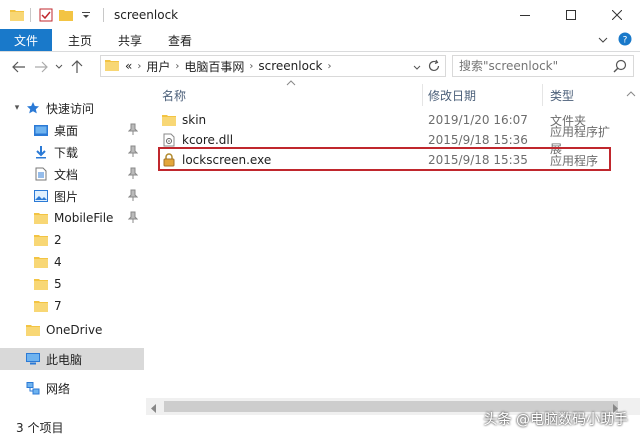 The height and width of the screenshot is (439, 640). I want to click on nav-desktop: 桌面, so click(89, 130).